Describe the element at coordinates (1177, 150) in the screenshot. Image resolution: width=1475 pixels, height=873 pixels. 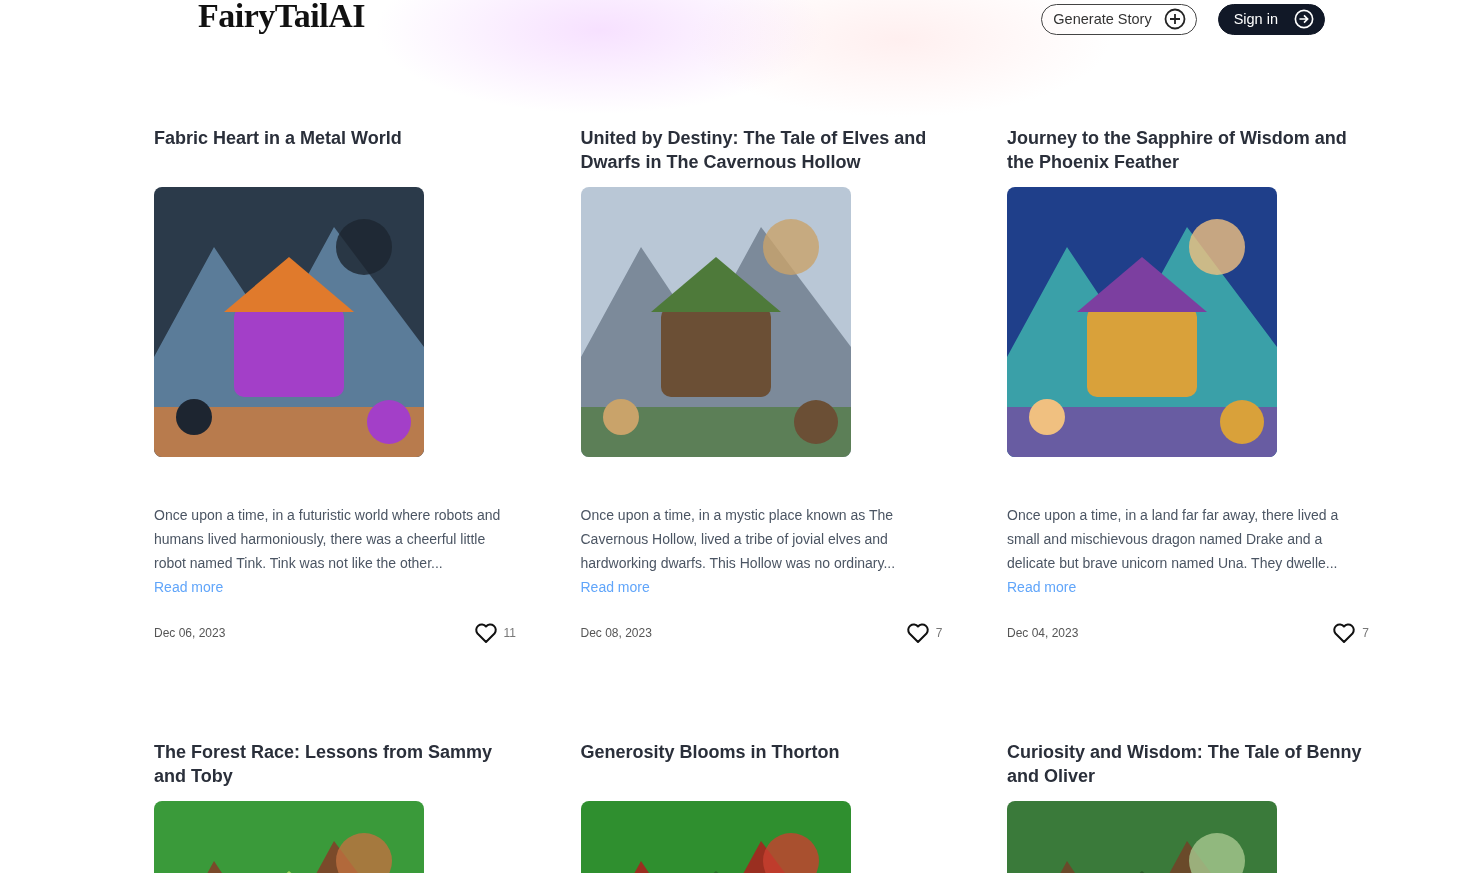
I see `story-title: Journey to the Sapphire of Wisdom and the Phoenix Feather` at that location.